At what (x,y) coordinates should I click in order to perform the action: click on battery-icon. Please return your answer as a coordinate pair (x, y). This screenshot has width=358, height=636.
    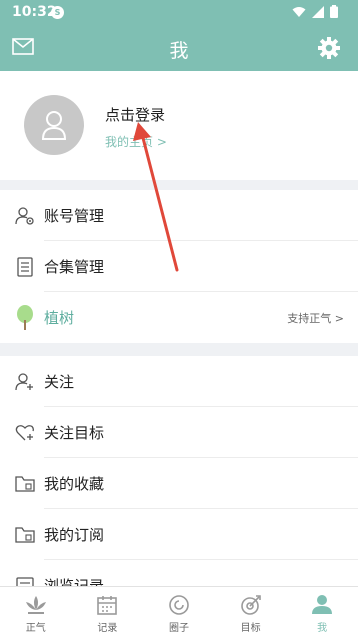
    Looking at the image, I should click on (334, 11).